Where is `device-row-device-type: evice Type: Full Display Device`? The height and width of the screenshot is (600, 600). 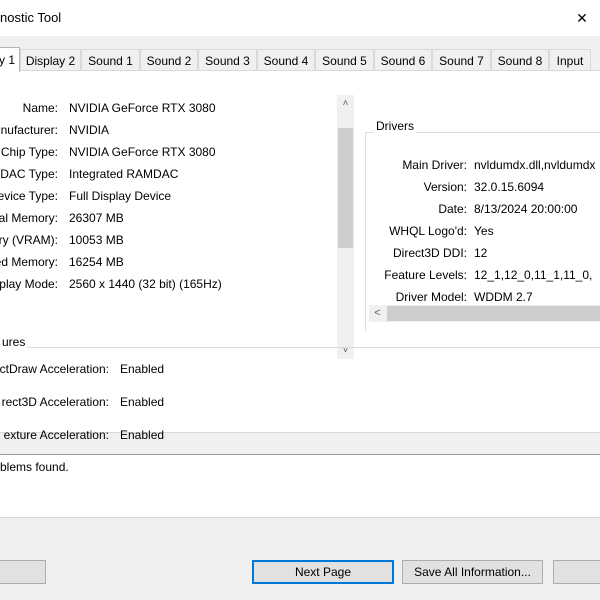 device-row-device-type: evice Type: Full Display Device is located at coordinates (167, 197).